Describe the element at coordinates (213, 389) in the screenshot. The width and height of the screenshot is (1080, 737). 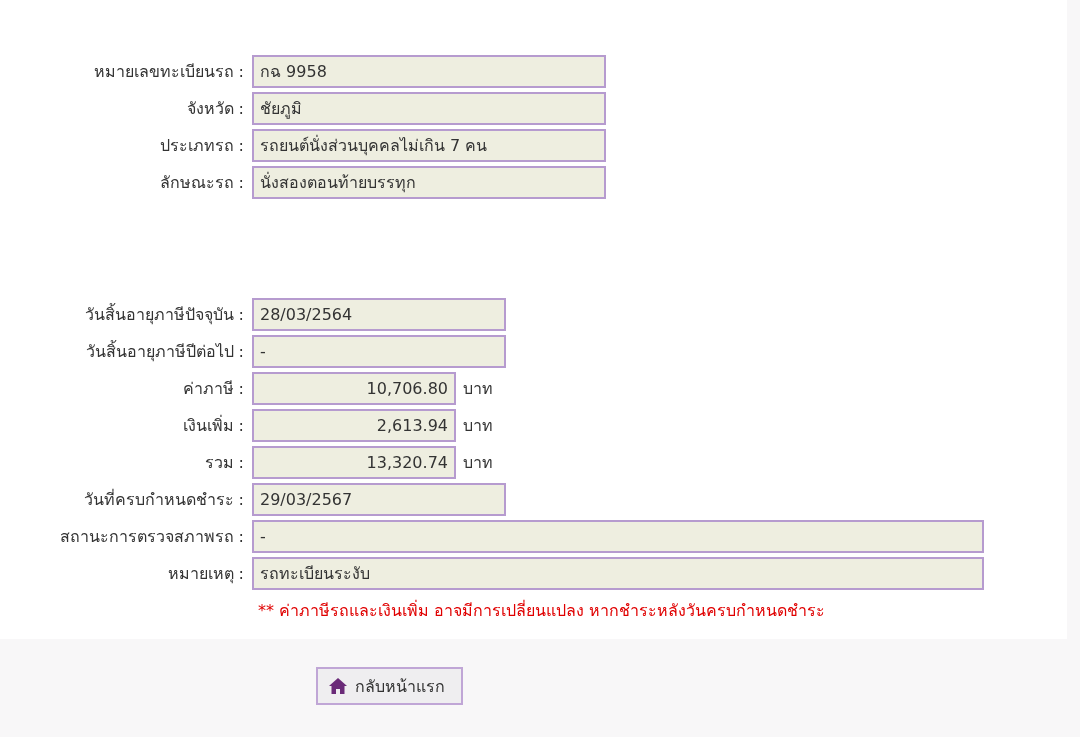
I see `field-label: ค่าภาษี :` at that location.